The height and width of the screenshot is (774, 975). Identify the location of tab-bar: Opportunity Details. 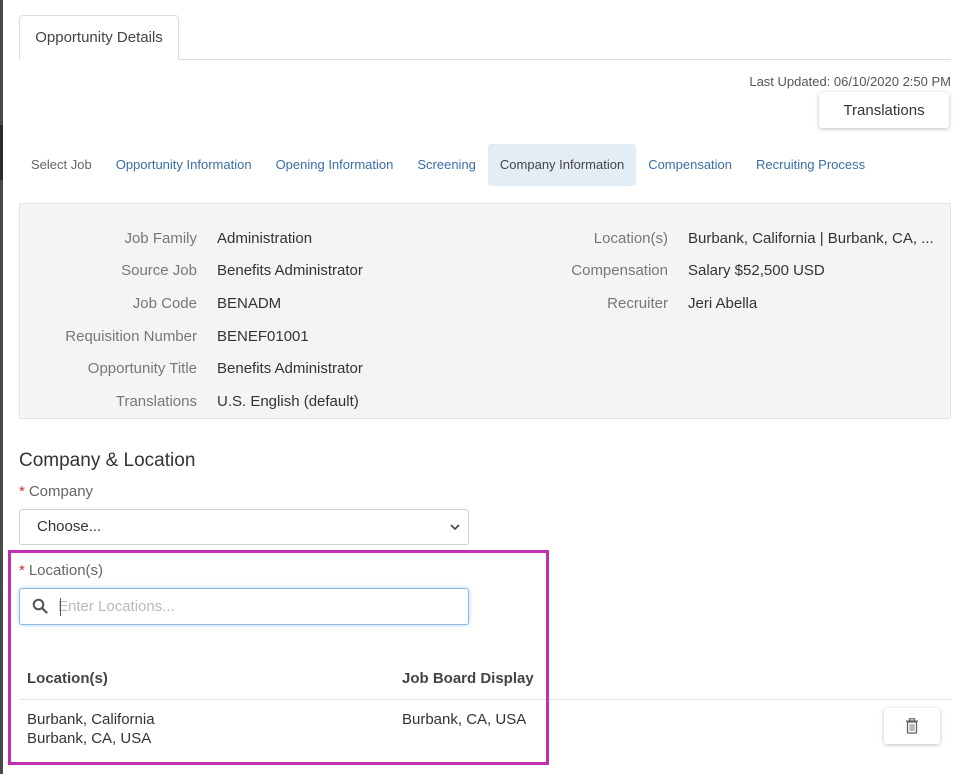
(485, 37).